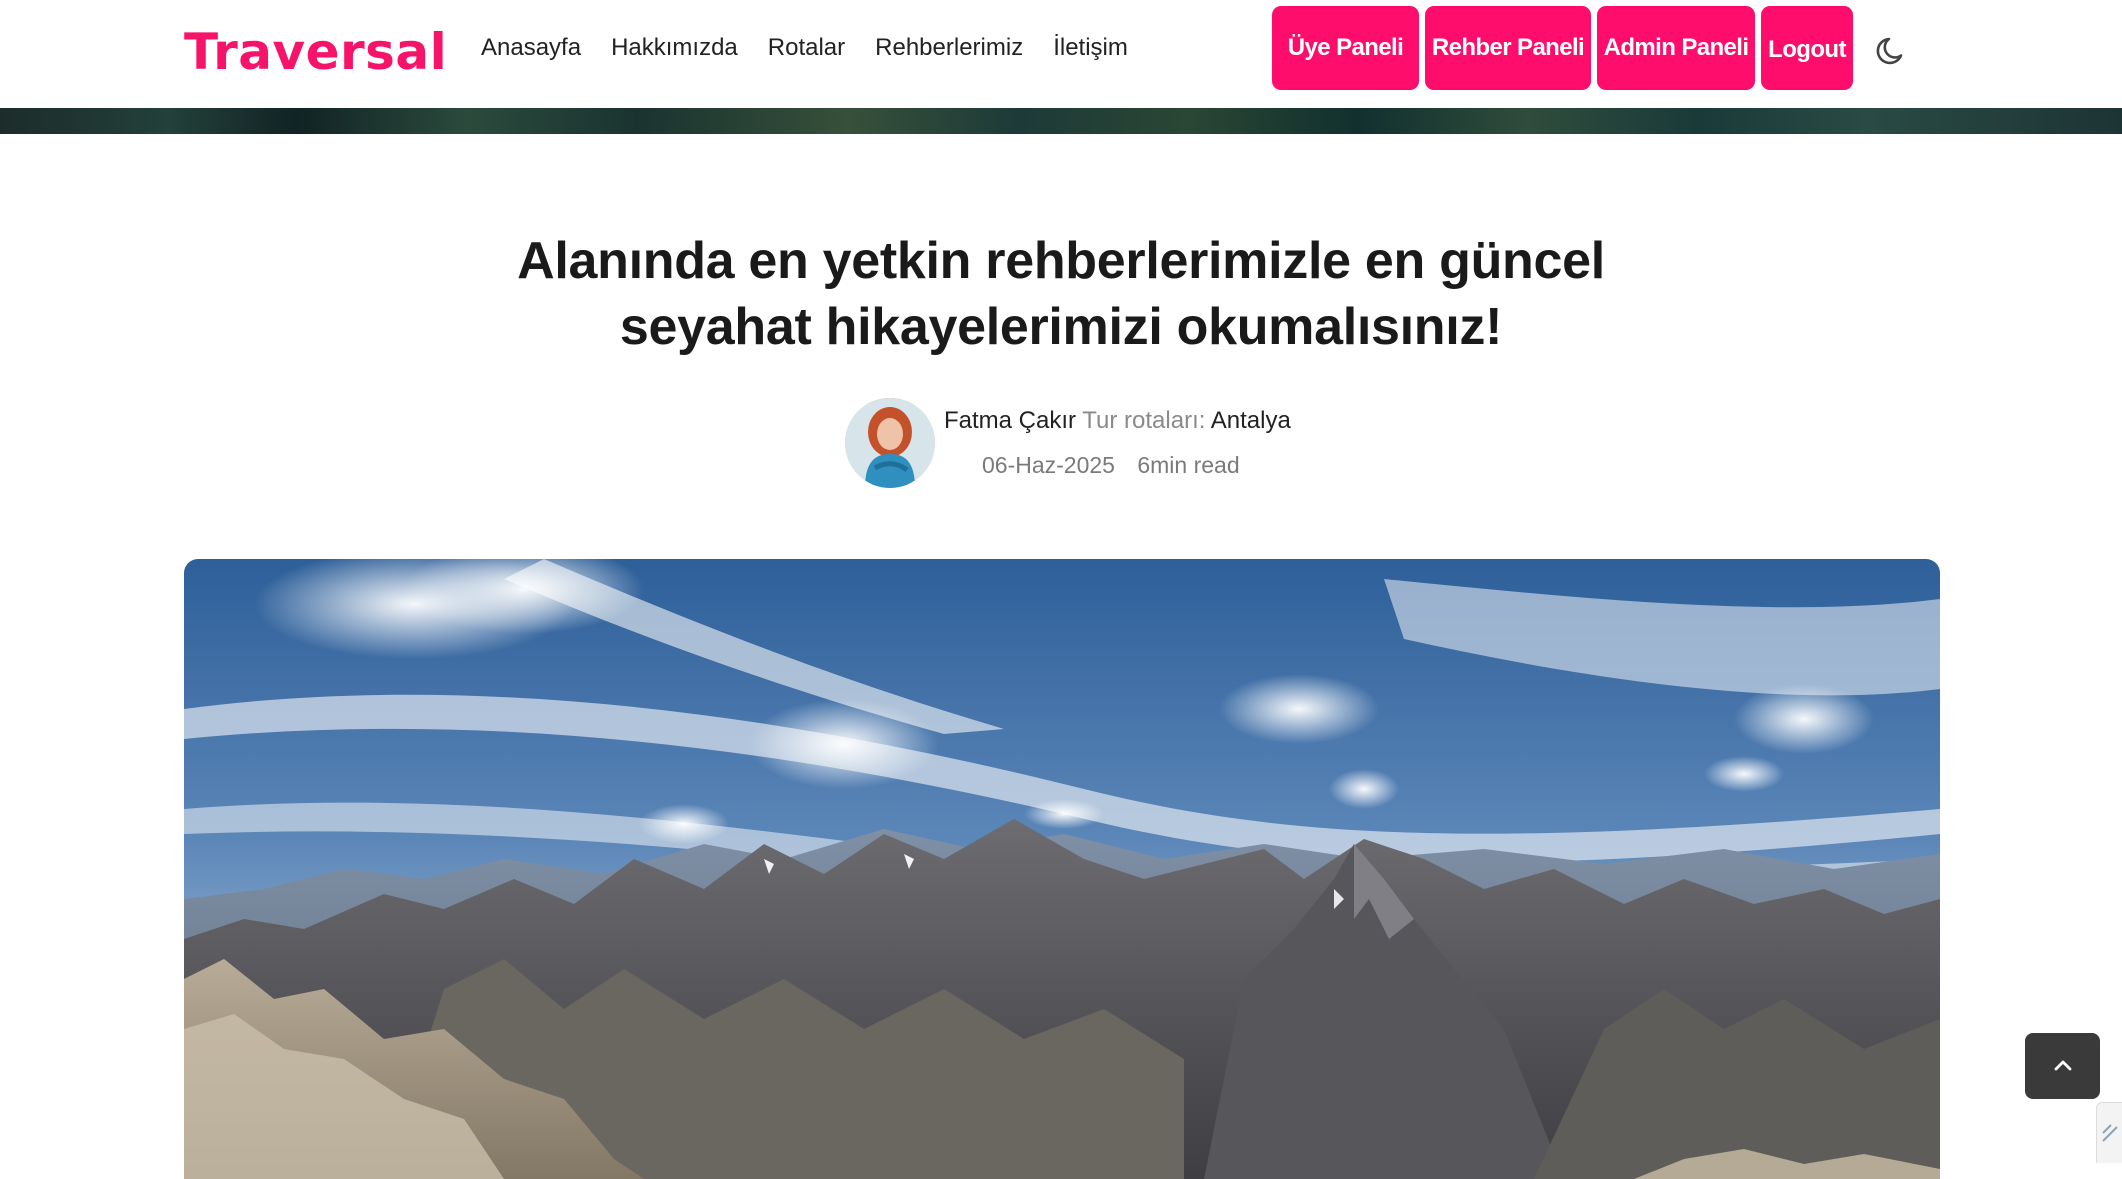 Image resolution: width=2122 pixels, height=1179 pixels. What do you see at coordinates (1048, 465) in the screenshot?
I see `article-date: 06-Haz-2025` at bounding box center [1048, 465].